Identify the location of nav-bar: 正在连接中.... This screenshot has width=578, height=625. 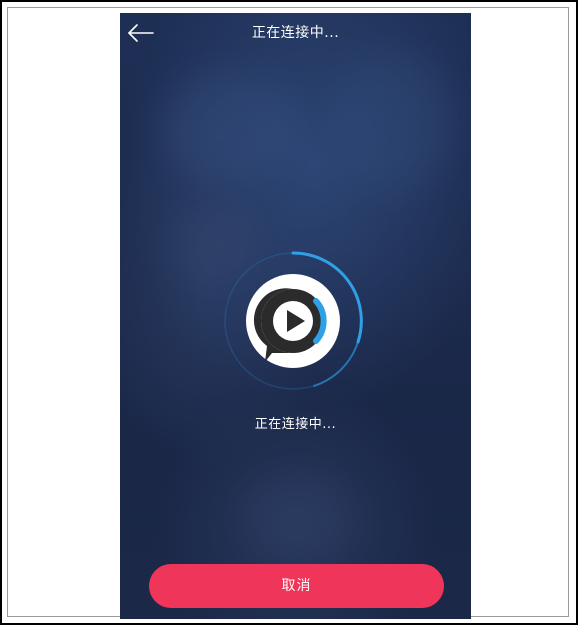
(295, 33).